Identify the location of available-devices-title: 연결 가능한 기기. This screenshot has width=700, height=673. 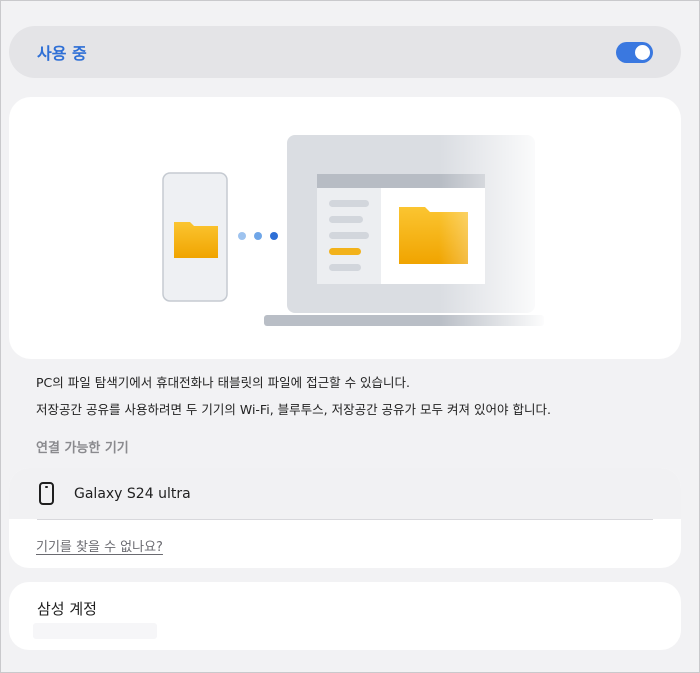
(82, 448).